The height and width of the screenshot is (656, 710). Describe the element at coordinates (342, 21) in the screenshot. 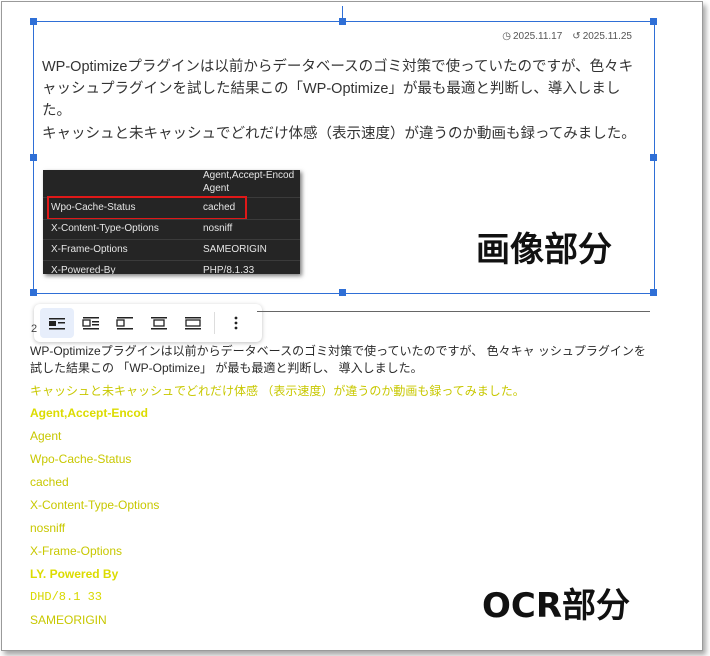

I see `resize-handle-tc` at that location.